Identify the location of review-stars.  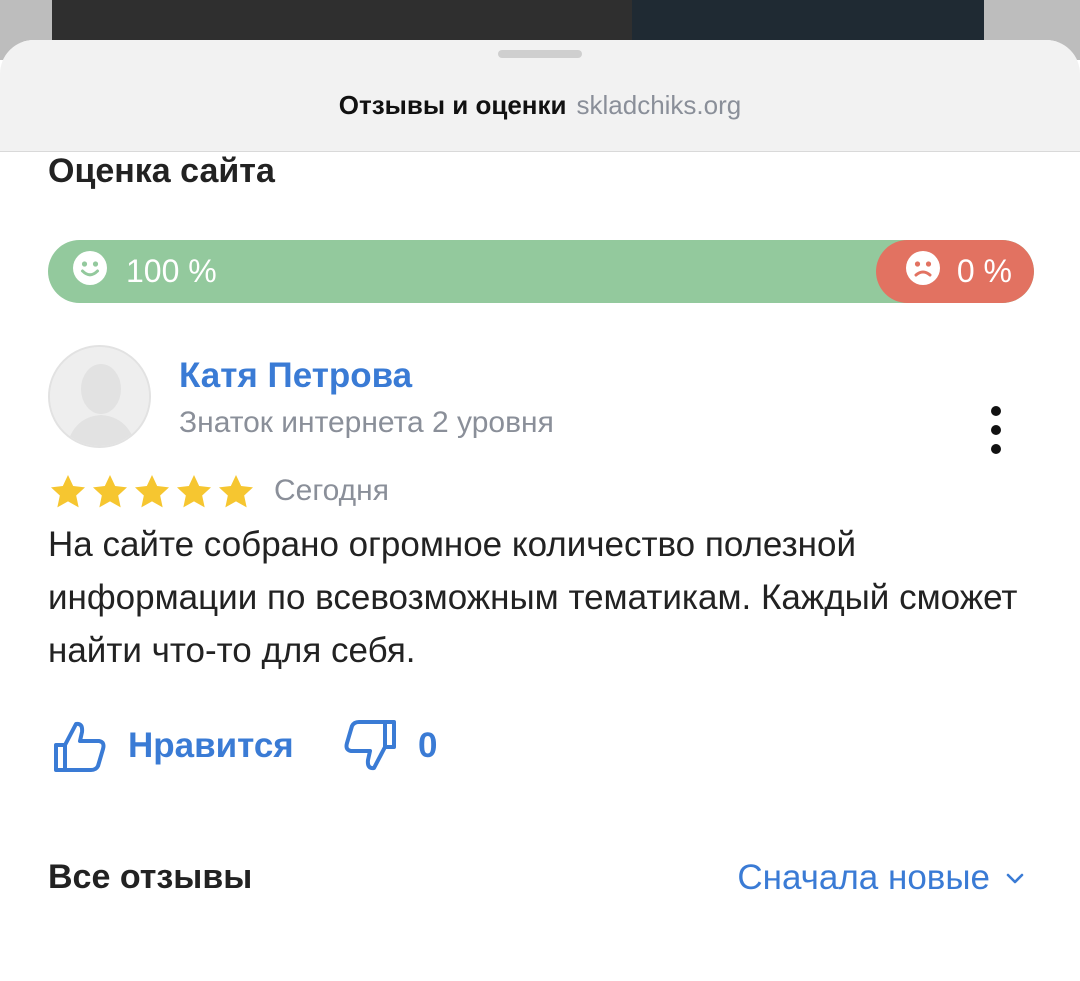
(152, 493).